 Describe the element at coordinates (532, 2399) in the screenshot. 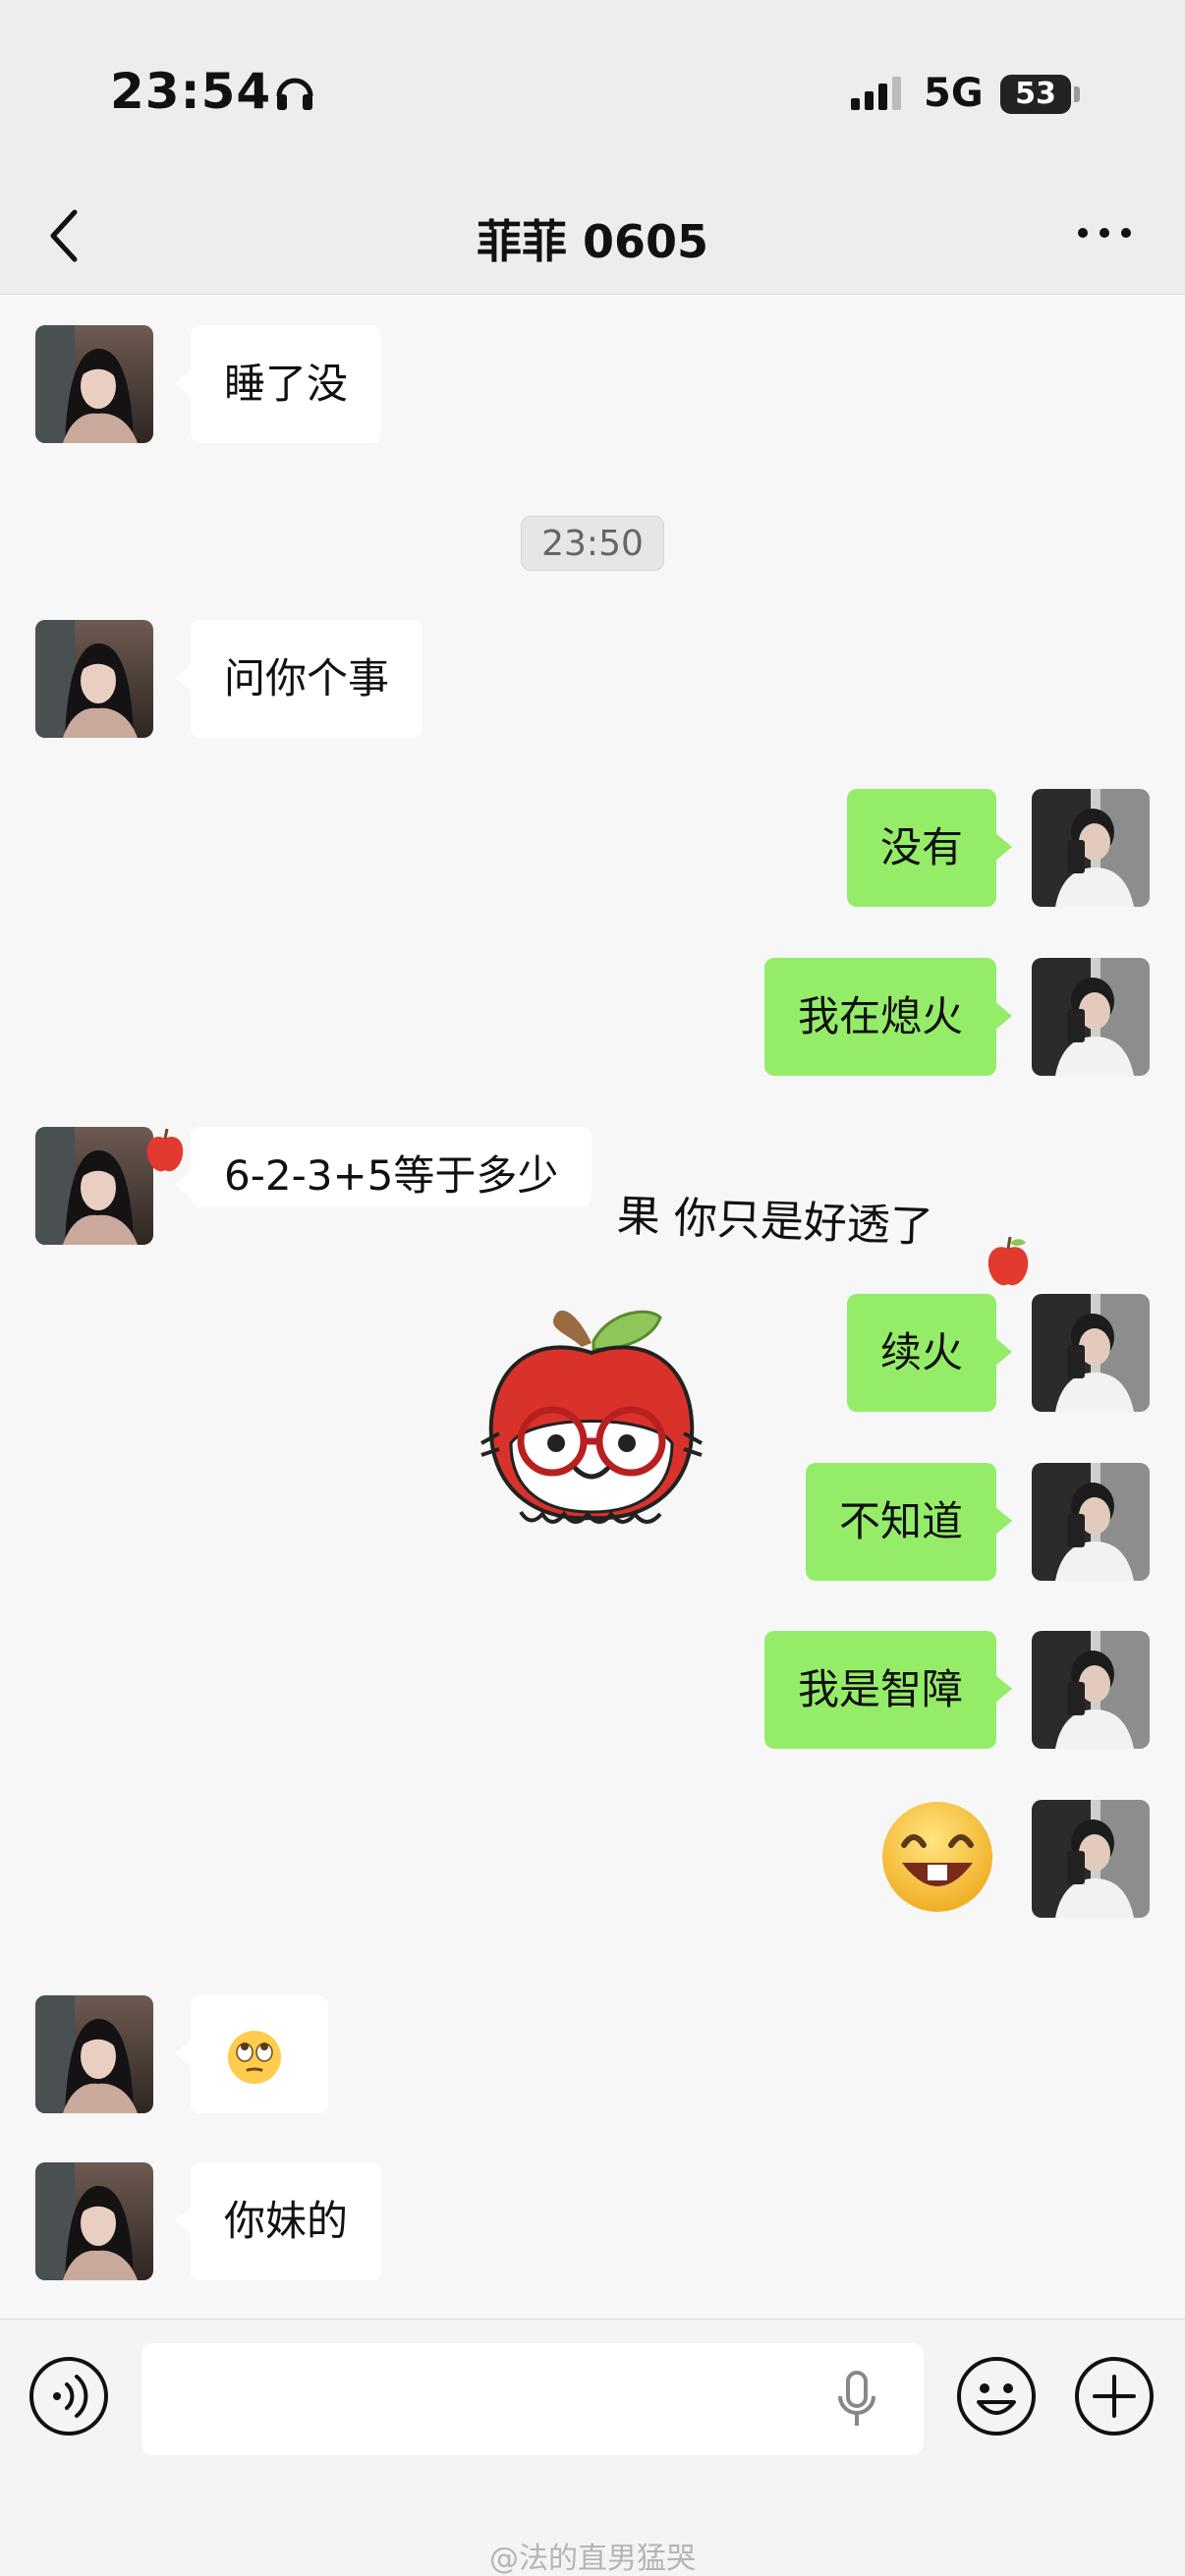

I see `message-text-input` at that location.